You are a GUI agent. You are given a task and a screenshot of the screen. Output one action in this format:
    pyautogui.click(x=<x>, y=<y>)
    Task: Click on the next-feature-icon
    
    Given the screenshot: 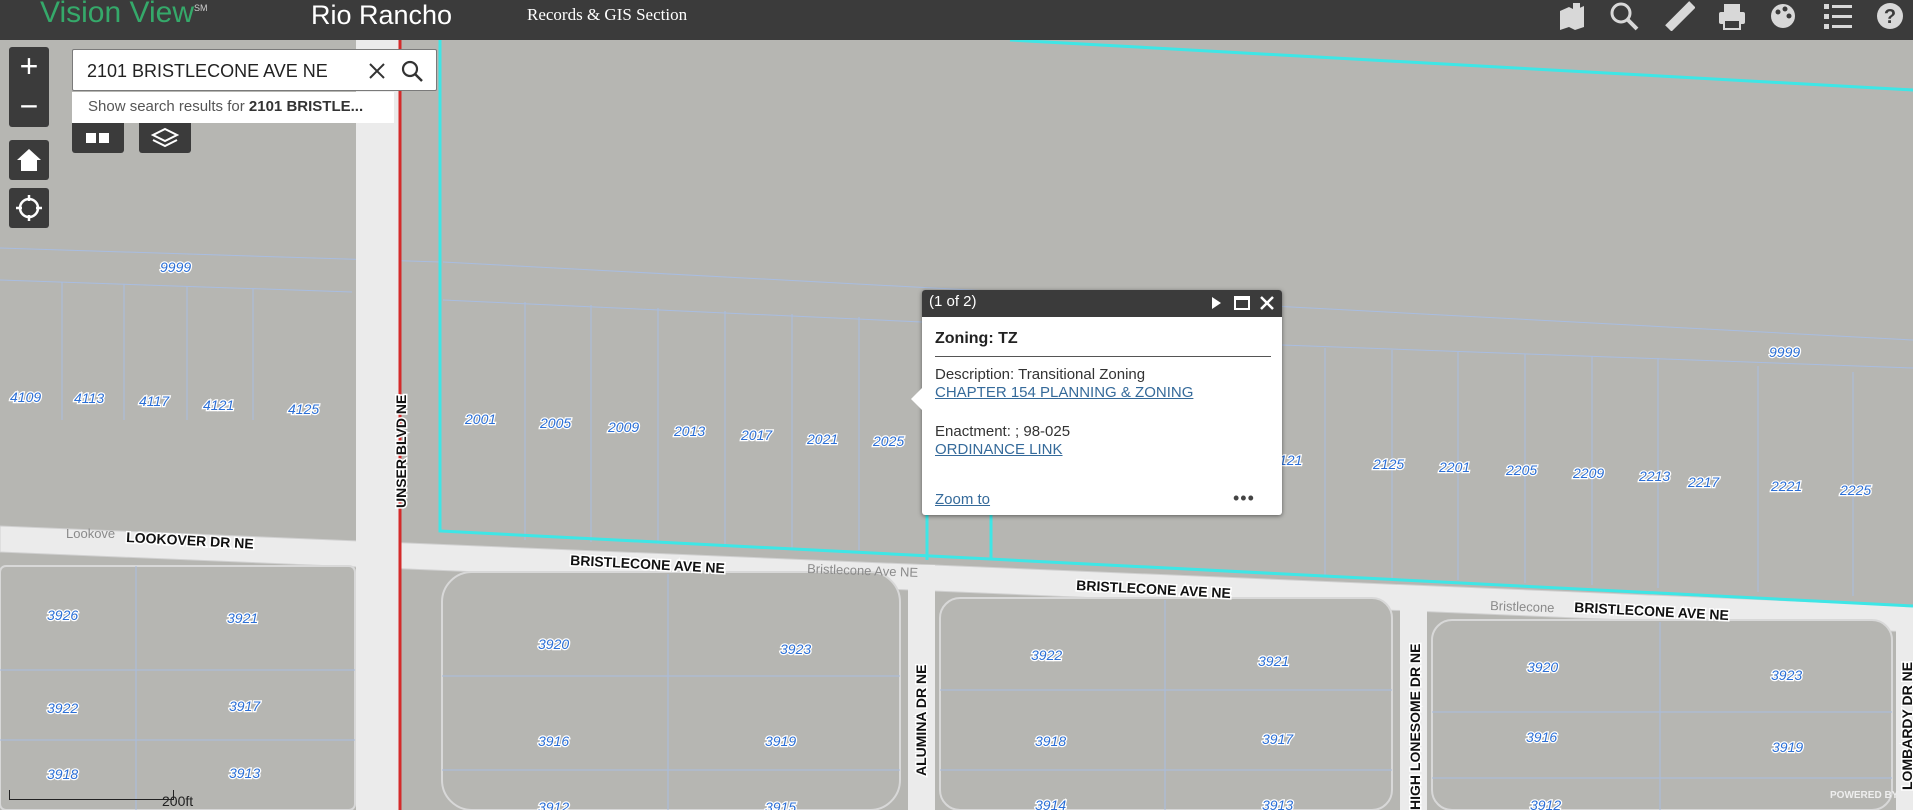 What is the action you would take?
    pyautogui.click(x=1216, y=303)
    